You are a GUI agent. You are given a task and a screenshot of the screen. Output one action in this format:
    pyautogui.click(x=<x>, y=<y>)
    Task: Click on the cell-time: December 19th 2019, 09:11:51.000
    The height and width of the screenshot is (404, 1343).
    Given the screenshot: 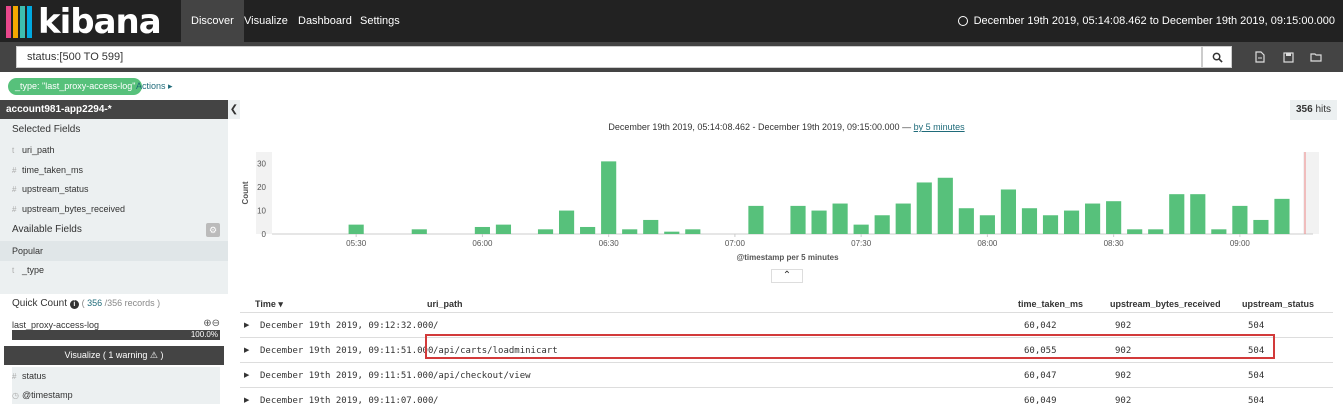 What is the action you would take?
    pyautogui.click(x=347, y=376)
    